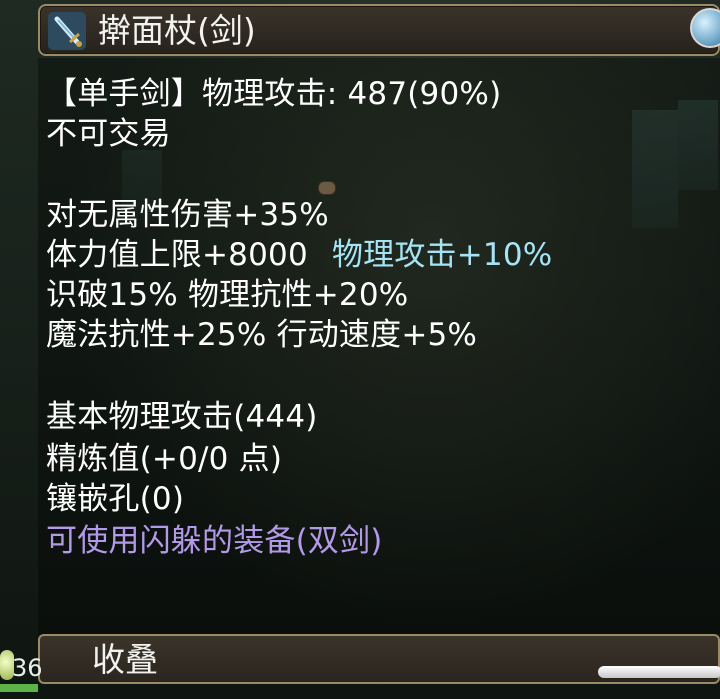 The width and height of the screenshot is (720, 699). I want to click on cursor-marker-icon, so click(327, 188).